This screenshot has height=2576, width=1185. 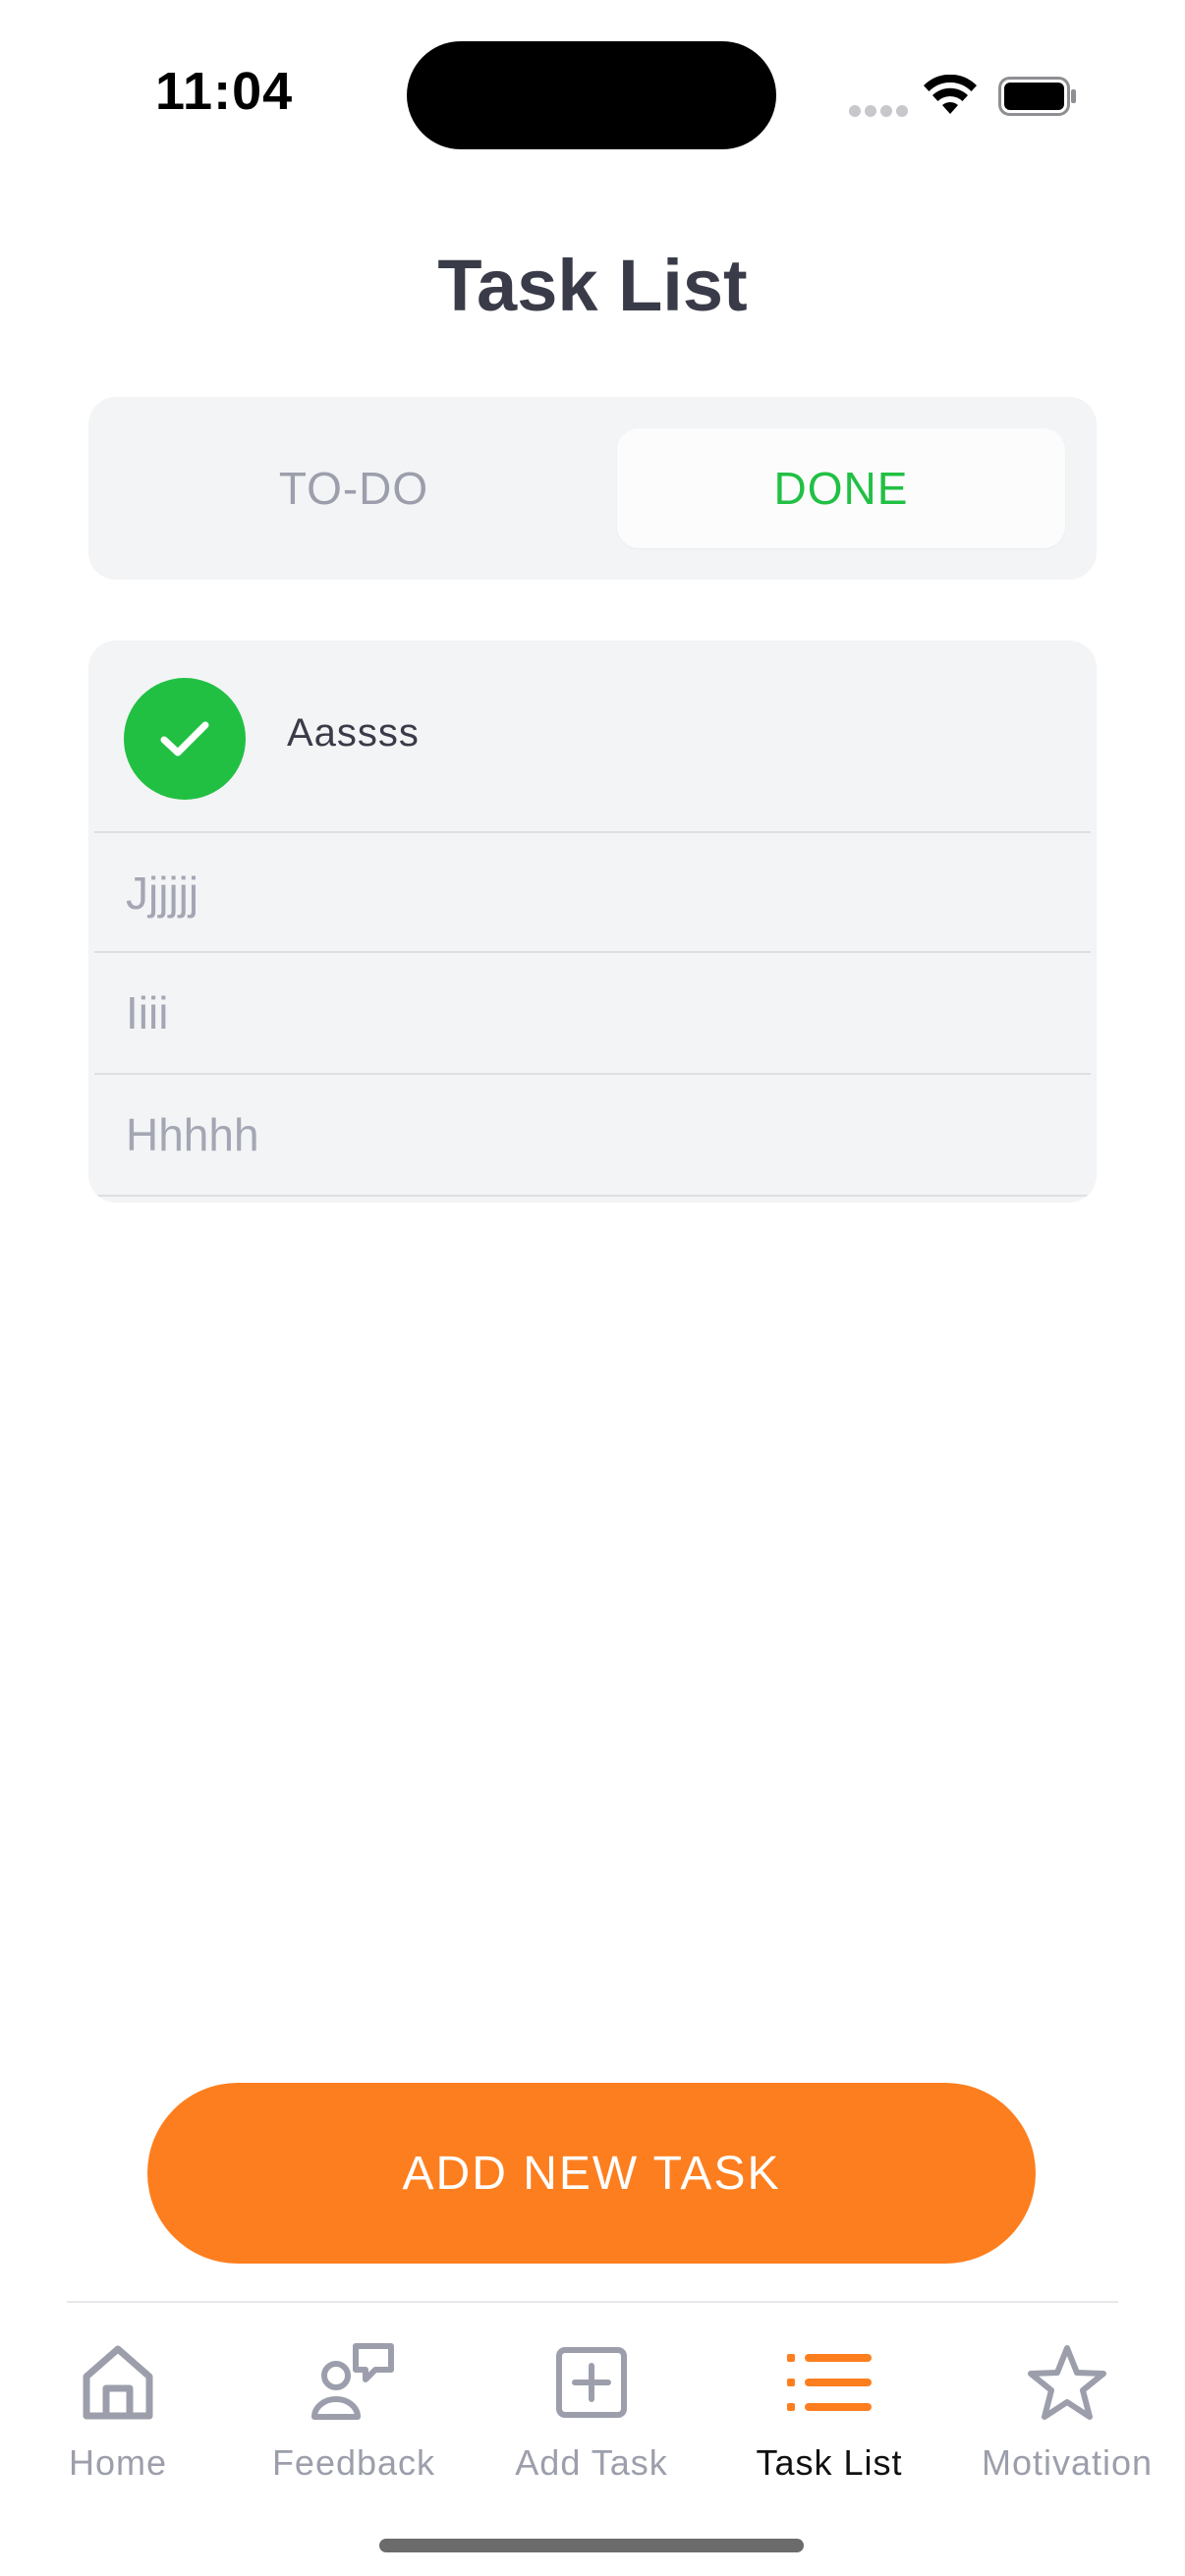 What do you see at coordinates (592, 2173) in the screenshot?
I see `add-new-task-button: ADD NEW TASK` at bounding box center [592, 2173].